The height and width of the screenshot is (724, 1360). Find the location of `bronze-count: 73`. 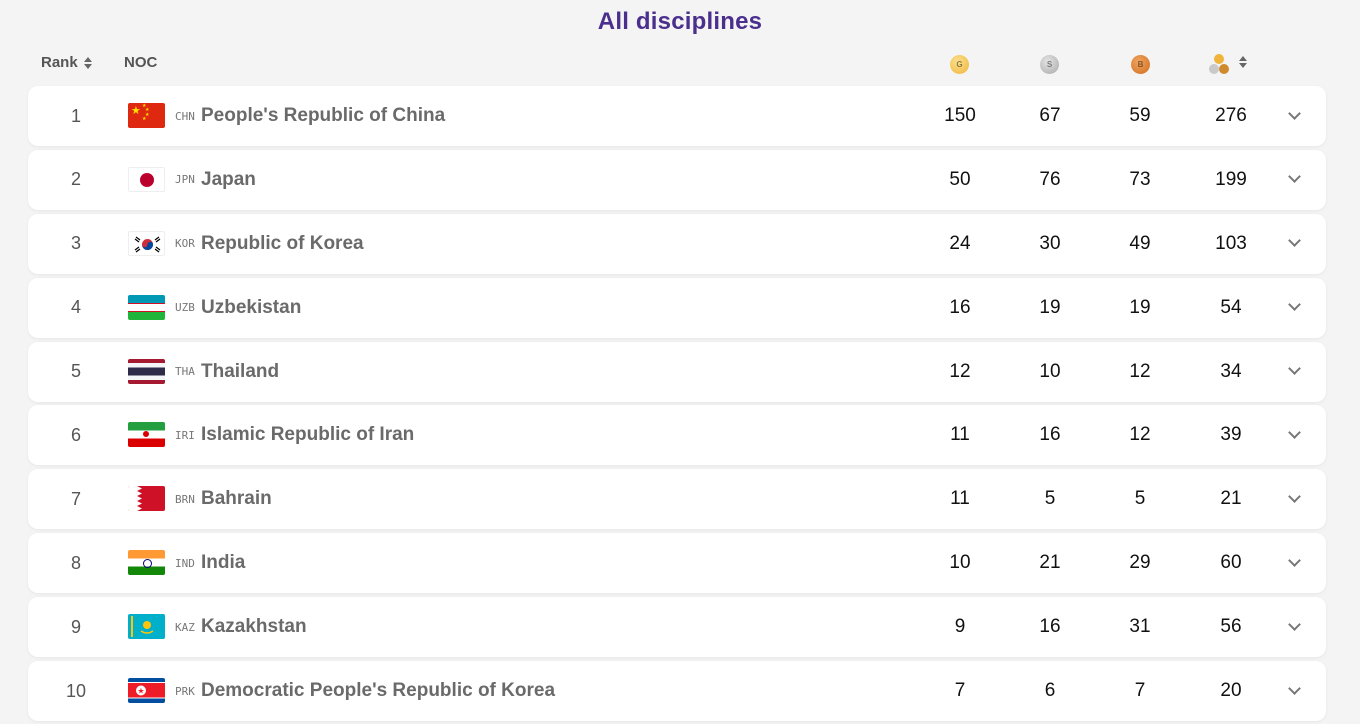

bronze-count: 73 is located at coordinates (1140, 179).